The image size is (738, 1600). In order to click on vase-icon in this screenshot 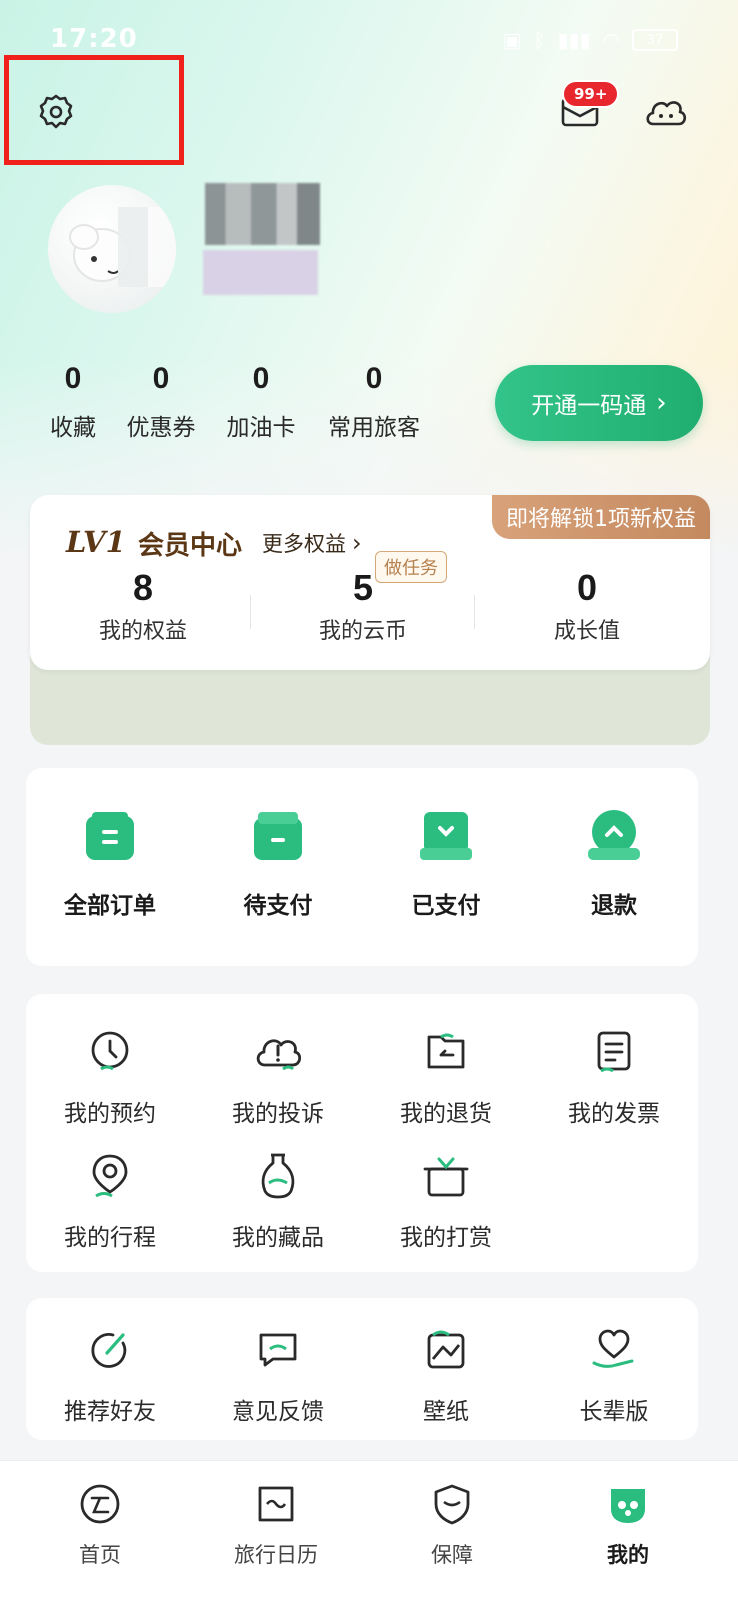, I will do `click(278, 1176)`.